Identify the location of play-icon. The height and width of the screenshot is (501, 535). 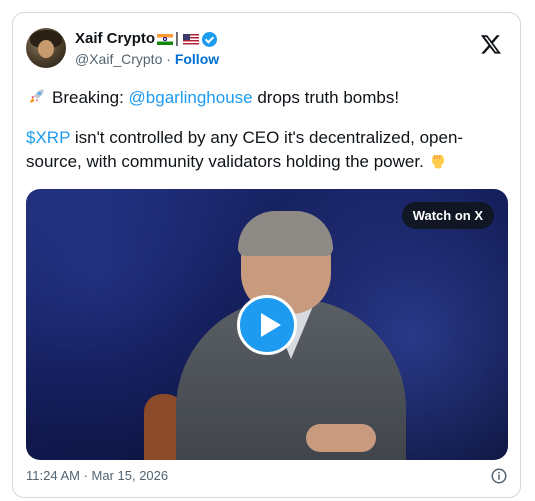
(267, 325).